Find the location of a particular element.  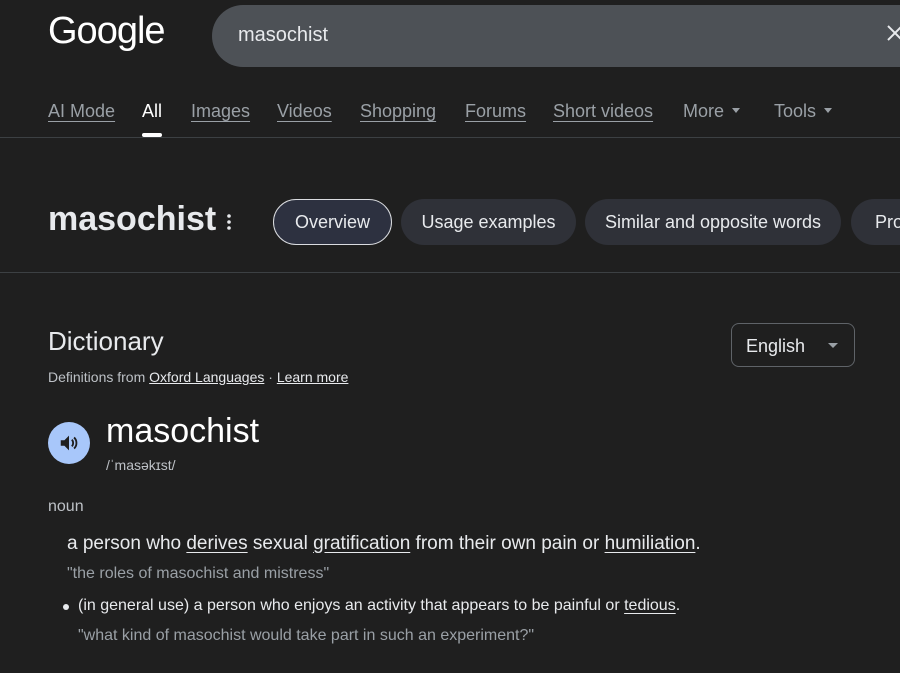

def1-text-3: from their own pain or is located at coordinates (507, 543).